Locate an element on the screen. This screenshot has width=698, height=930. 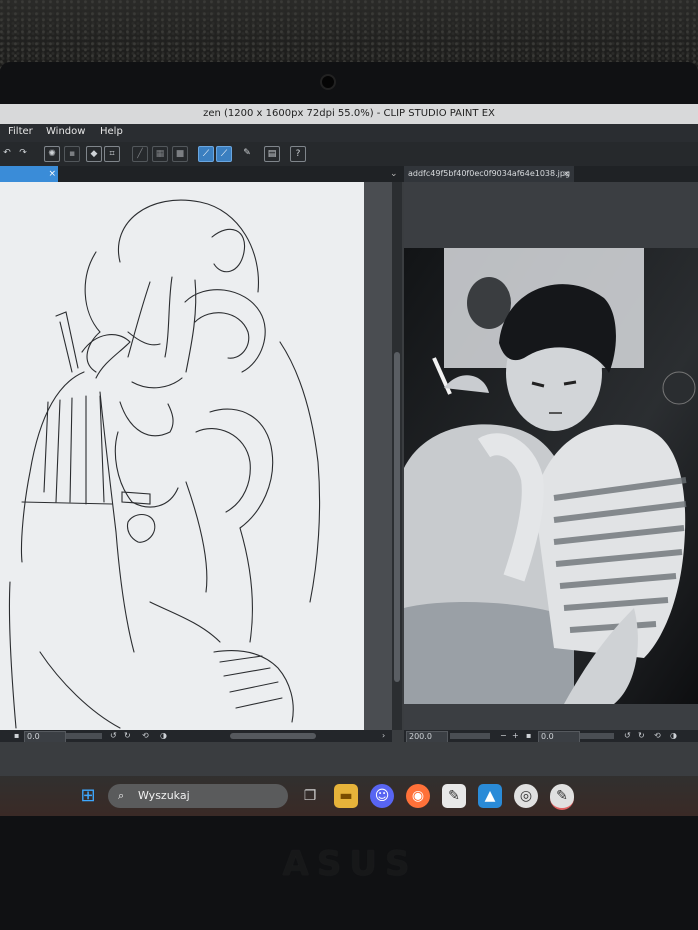
menu-bar: Filter Window Help is located at coordinates (349, 133).